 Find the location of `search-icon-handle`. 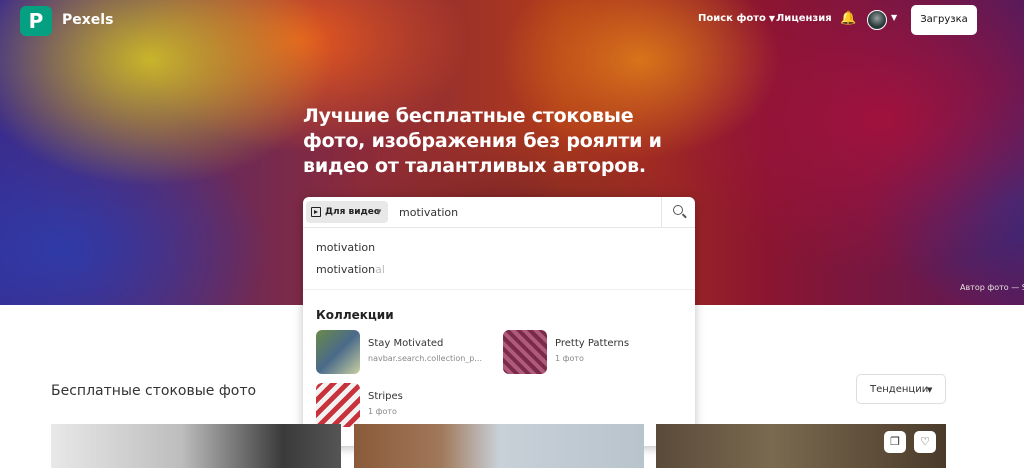

search-icon-handle is located at coordinates (684, 216).